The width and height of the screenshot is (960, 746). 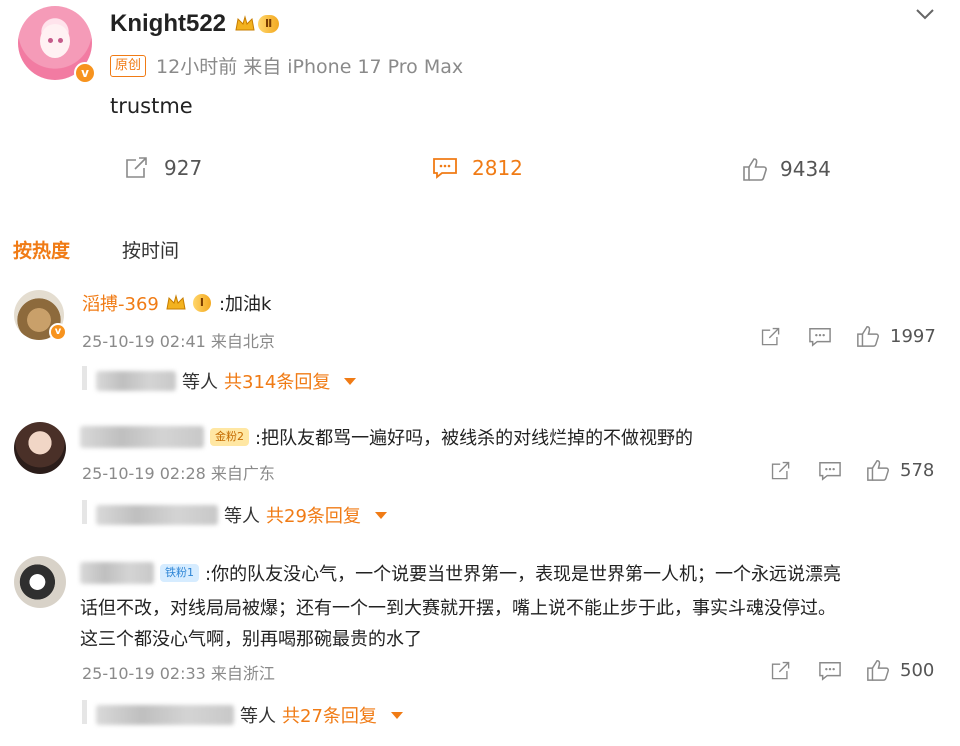 I want to click on comment-like-button: 578, so click(x=900, y=470).